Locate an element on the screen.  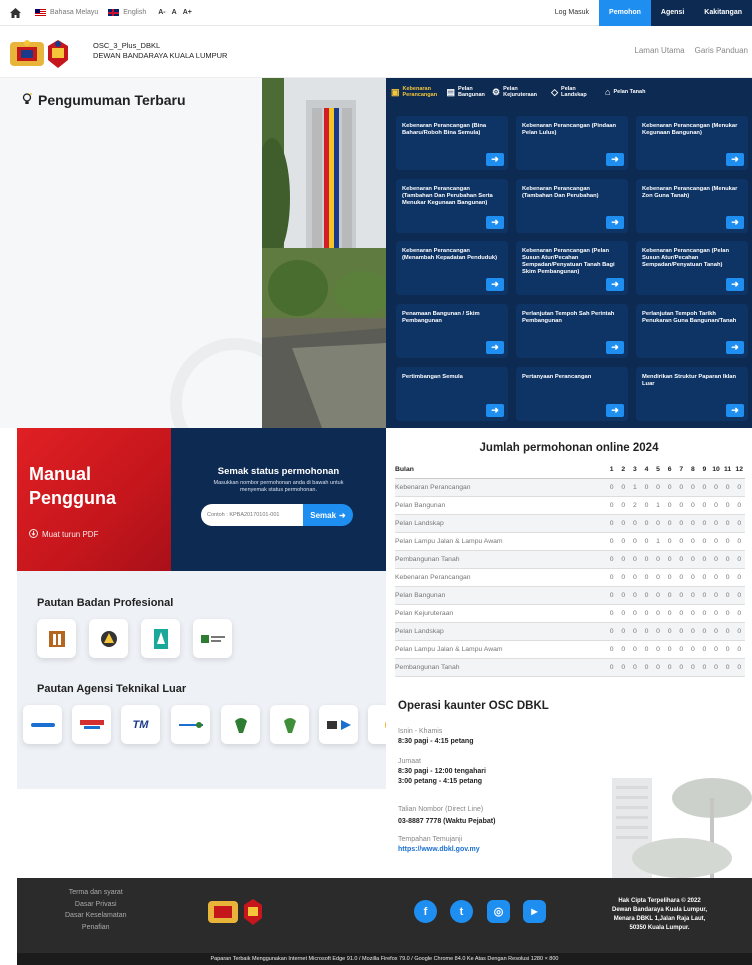
weekday-hours: Isnin - Khamis 8:30 pagi - 4:15 petang is located at coordinates (435, 737).